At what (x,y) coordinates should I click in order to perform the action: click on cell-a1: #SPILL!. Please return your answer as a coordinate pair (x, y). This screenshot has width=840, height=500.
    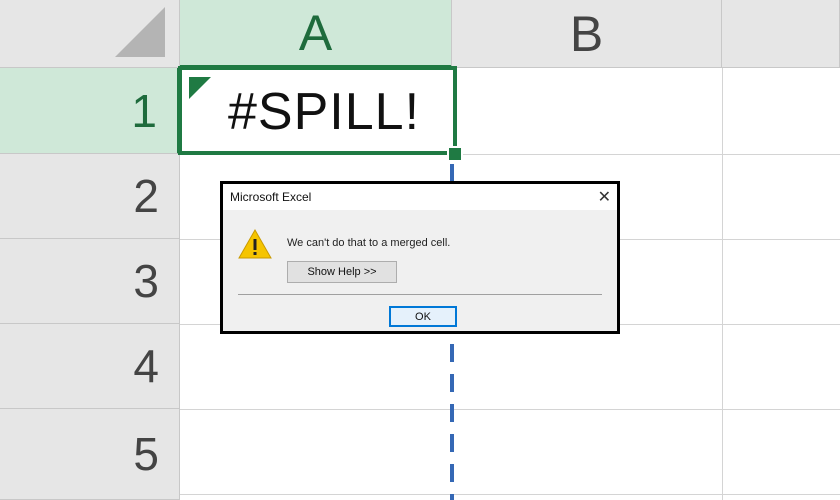
    Looking at the image, I should click on (317, 110).